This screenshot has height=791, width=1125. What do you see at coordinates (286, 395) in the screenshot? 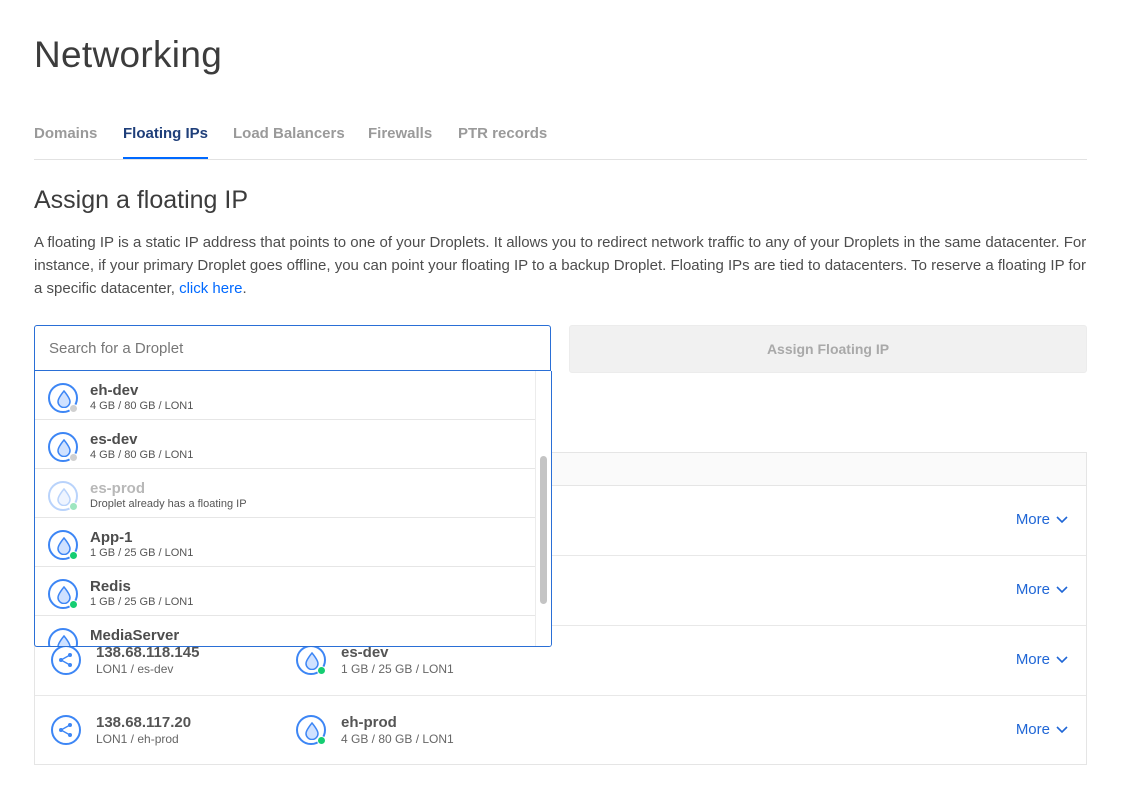
I see `dropdown-item-eh-dev: eh-dev 4 GB / 80 GB / LON1` at bounding box center [286, 395].